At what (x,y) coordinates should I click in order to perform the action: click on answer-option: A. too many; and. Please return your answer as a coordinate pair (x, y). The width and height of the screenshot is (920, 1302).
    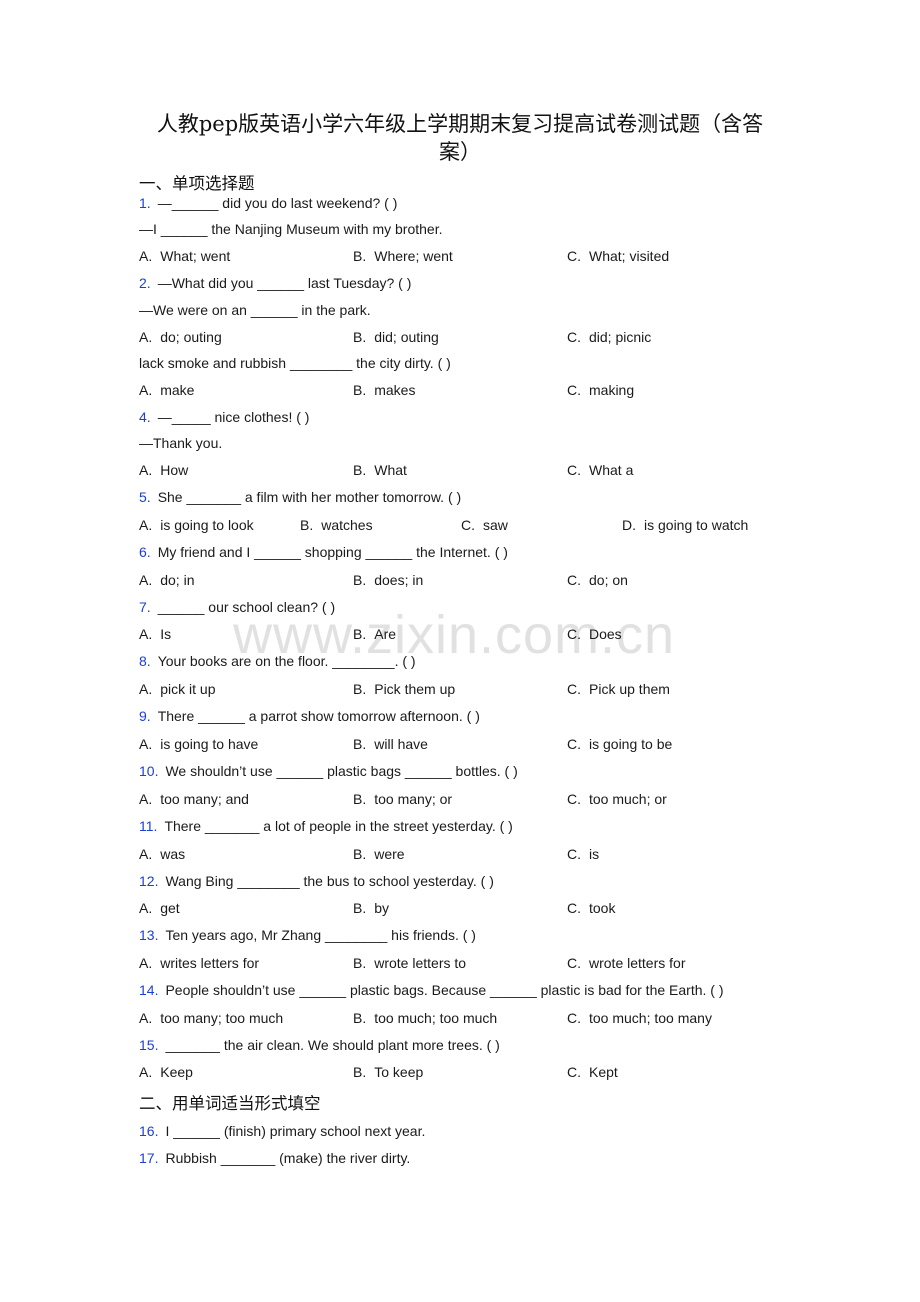
    Looking at the image, I should click on (194, 799).